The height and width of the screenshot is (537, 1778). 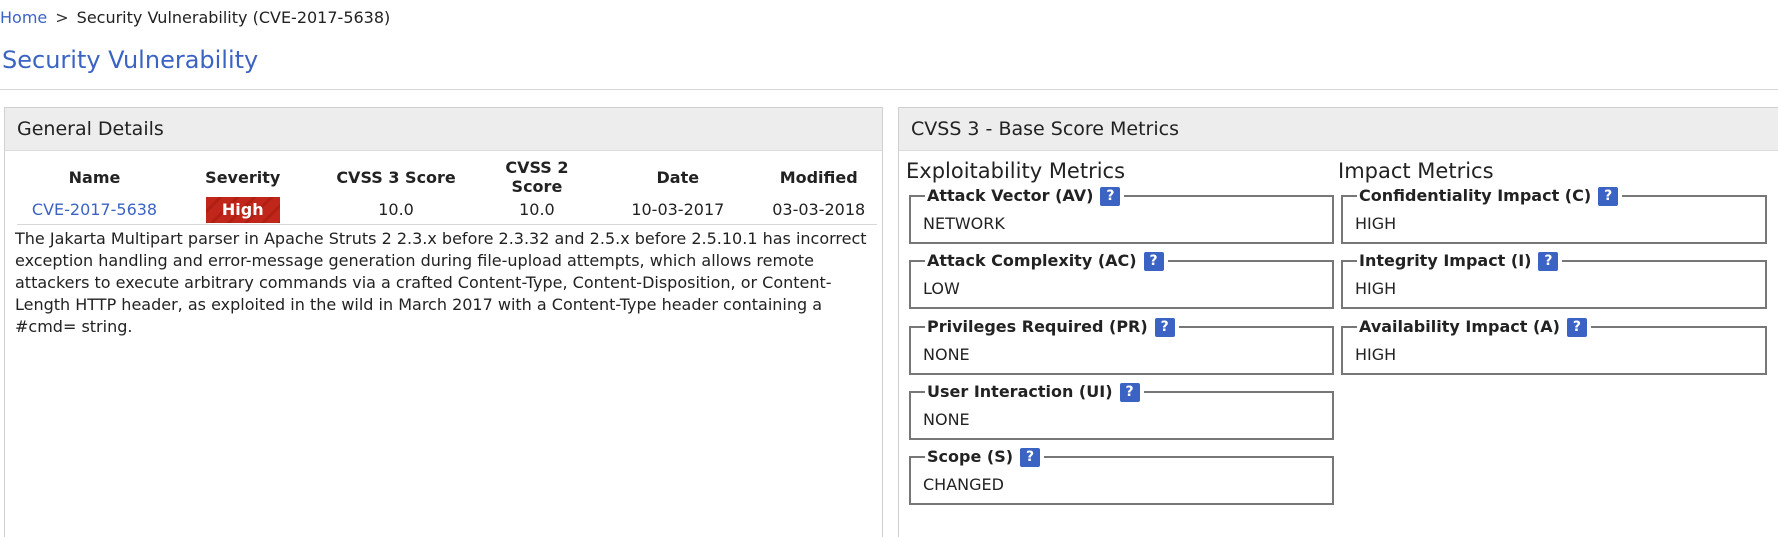 What do you see at coordinates (537, 210) in the screenshot?
I see `cell-cvss2-score: 10.0` at bounding box center [537, 210].